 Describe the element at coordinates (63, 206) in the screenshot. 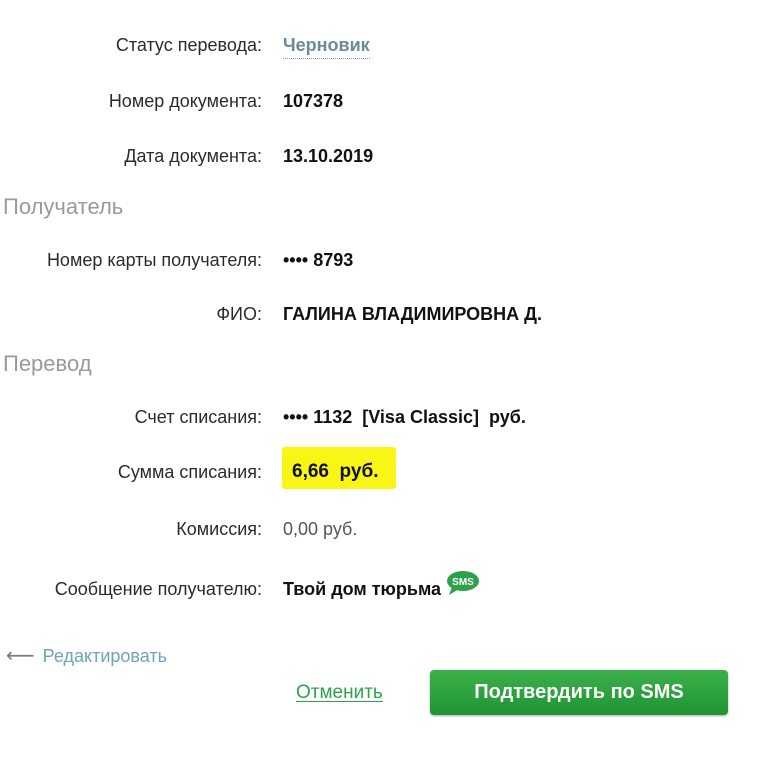

I see `section-title-recipient: Получатель` at that location.